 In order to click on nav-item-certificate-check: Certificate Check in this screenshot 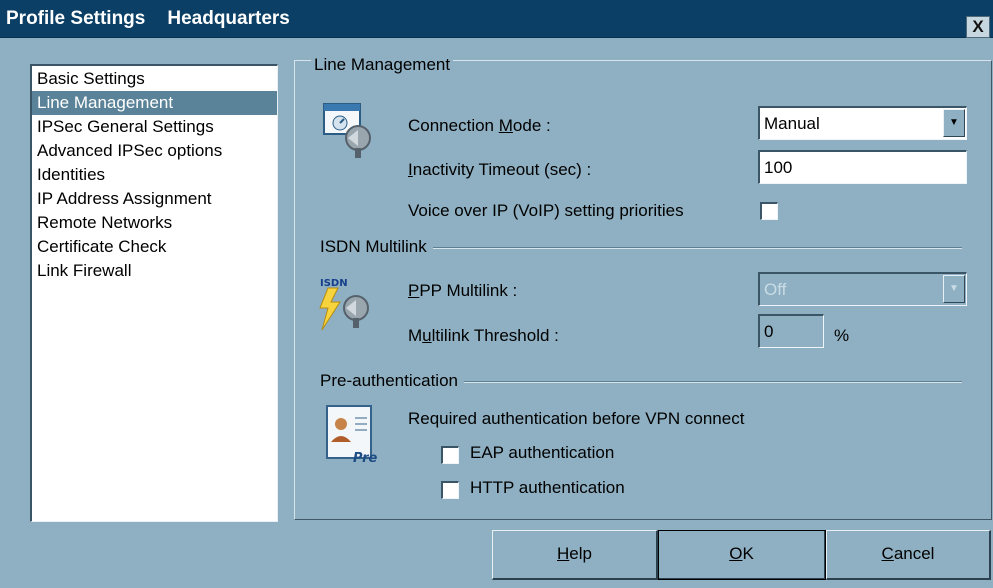, I will do `click(154, 247)`.